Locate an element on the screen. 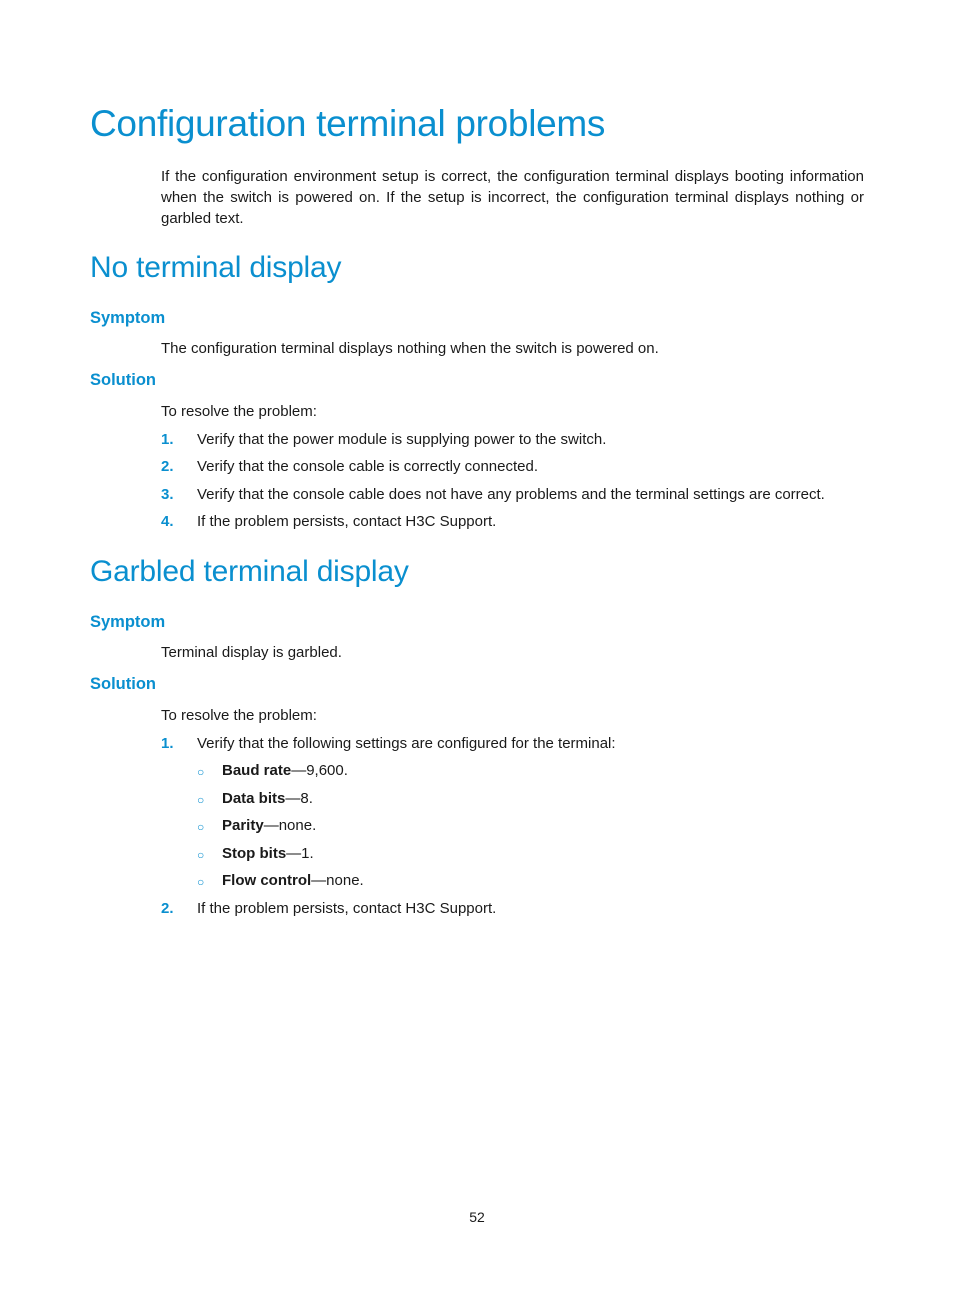  setting-name: Baud rate is located at coordinates (257, 770).